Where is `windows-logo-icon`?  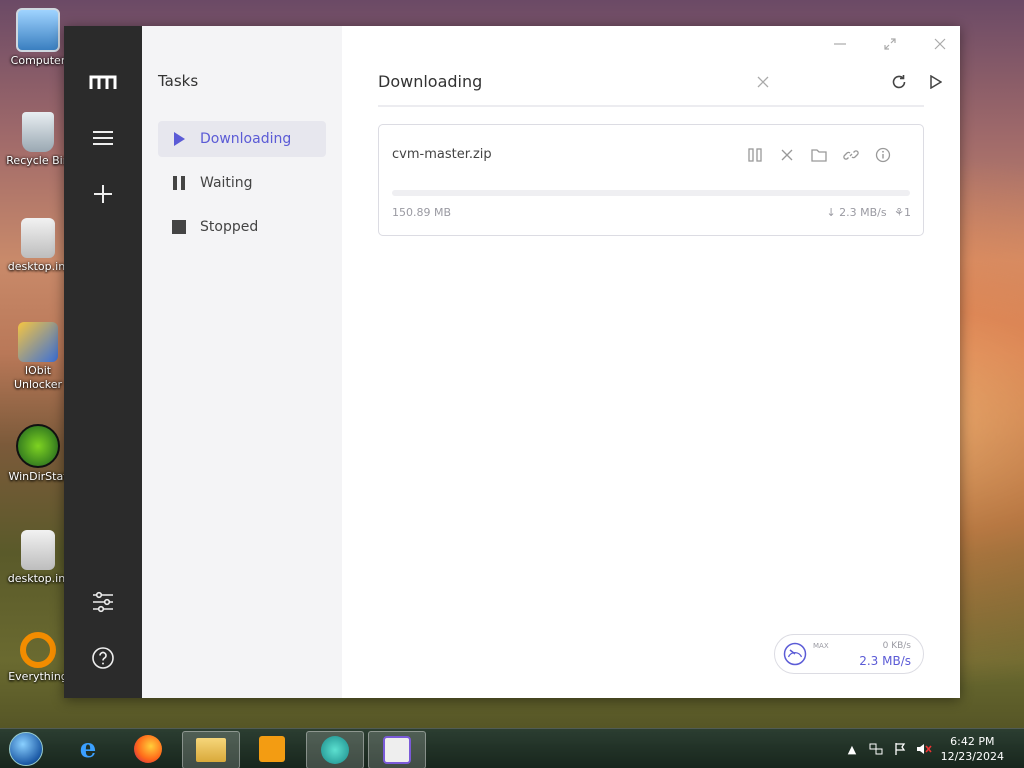
windows-logo-icon is located at coordinates (26, 749).